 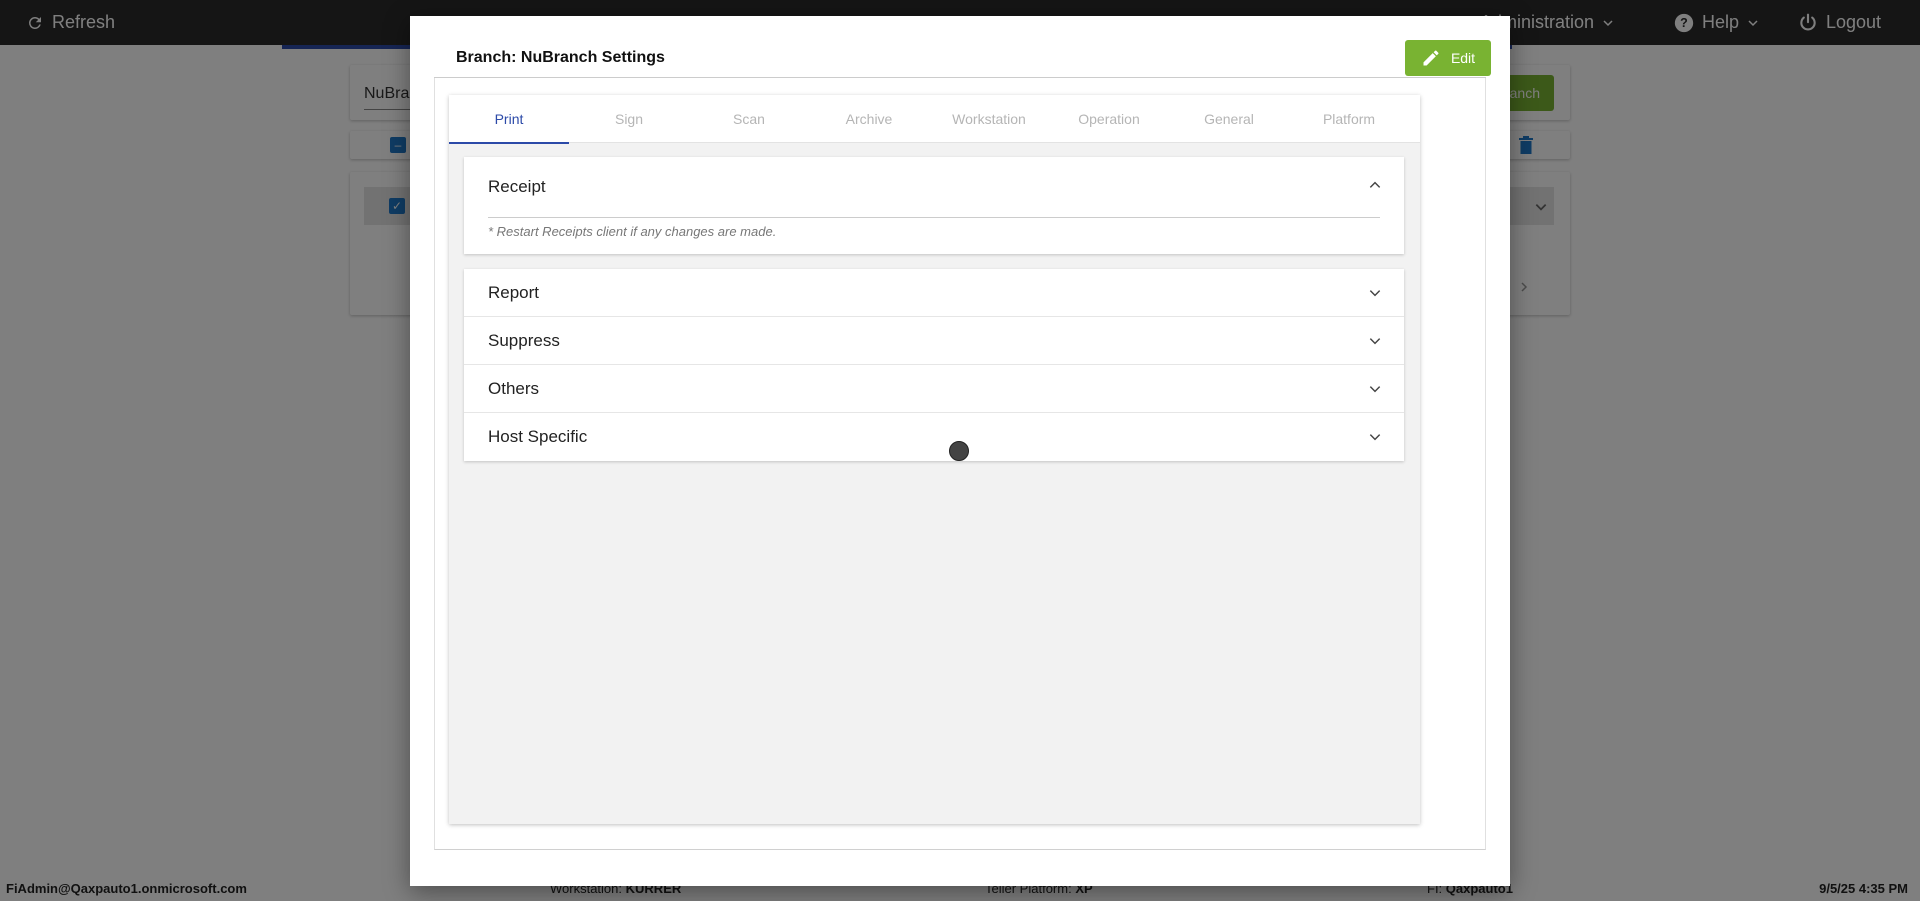 I want to click on tab-label: General, so click(x=1229, y=119).